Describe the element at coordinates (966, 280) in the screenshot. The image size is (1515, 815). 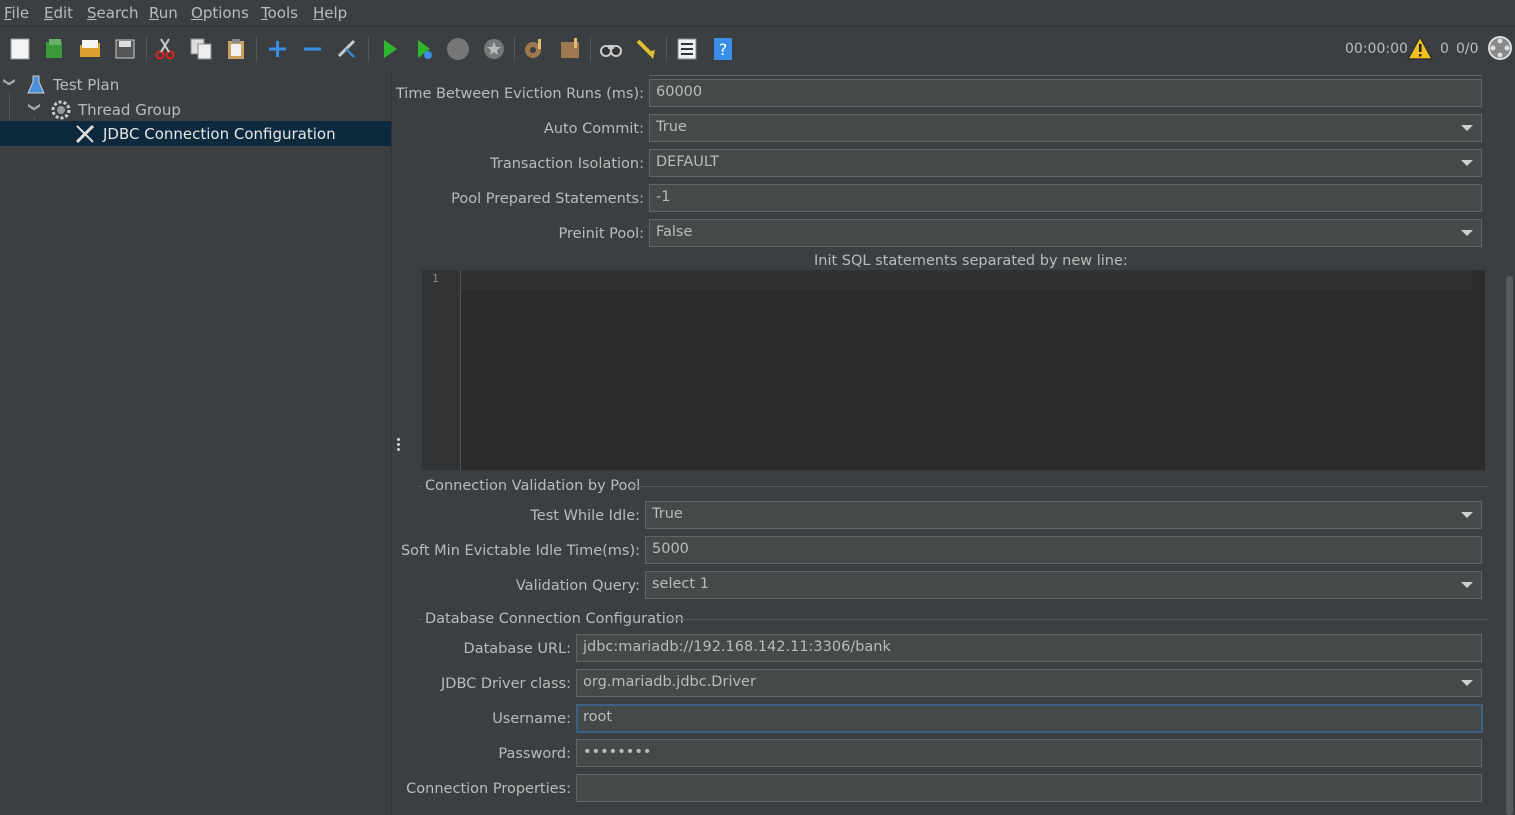
I see `current-line-highlight` at that location.